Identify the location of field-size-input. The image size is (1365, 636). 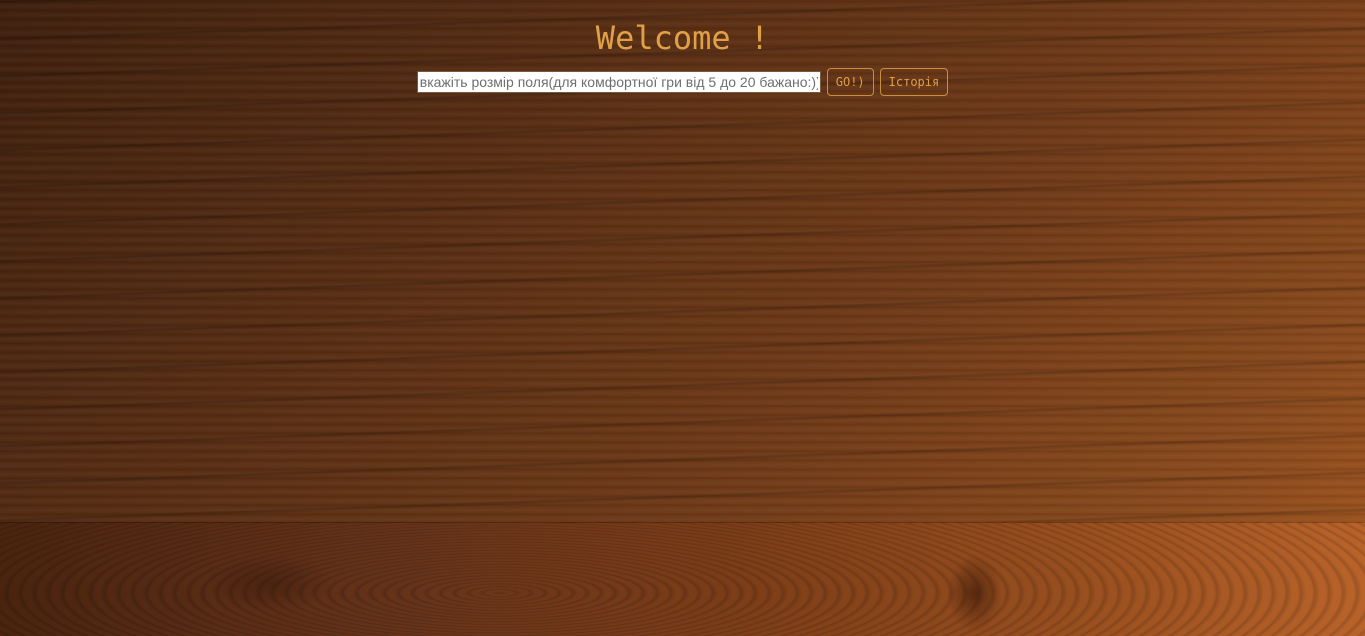
(618, 82).